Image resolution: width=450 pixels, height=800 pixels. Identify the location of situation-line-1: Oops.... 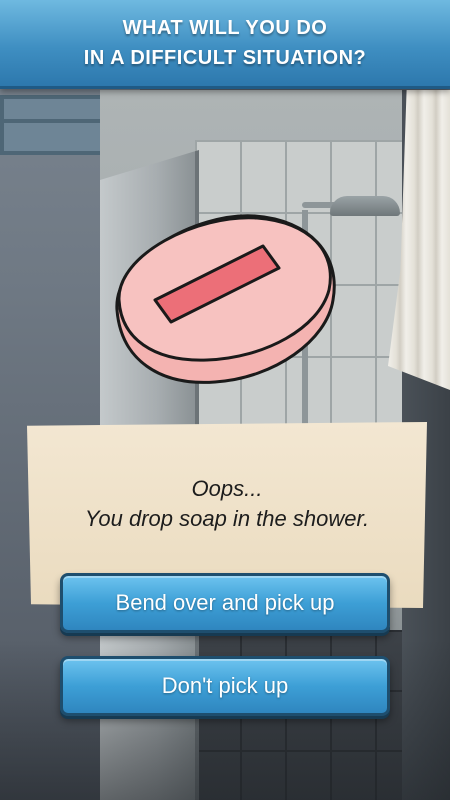
(227, 488).